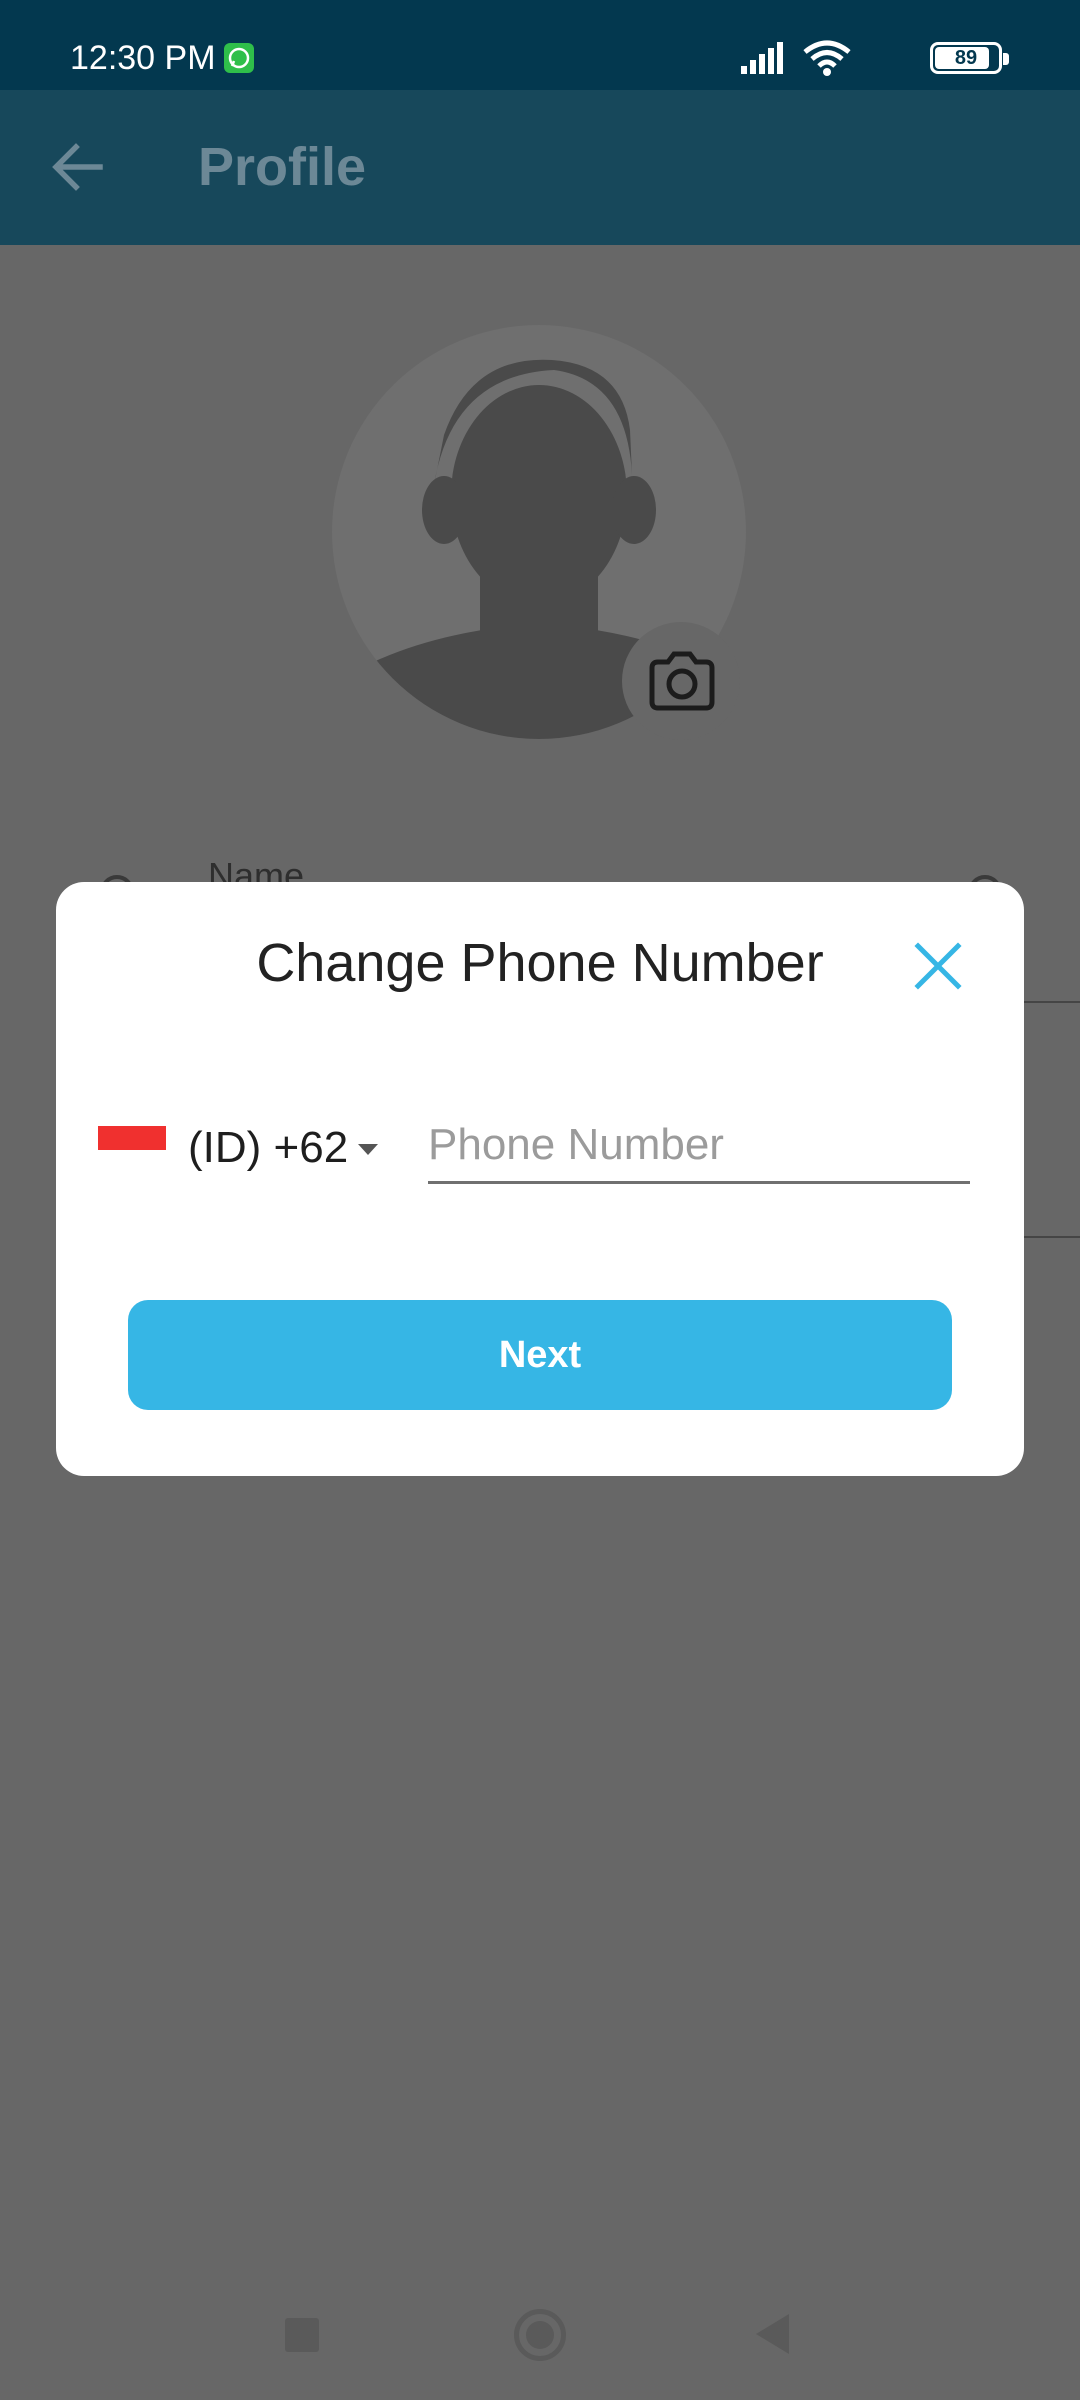 This screenshot has width=1080, height=2400. Describe the element at coordinates (132, 1138) in the screenshot. I see `indonesia-flag-icon` at that location.